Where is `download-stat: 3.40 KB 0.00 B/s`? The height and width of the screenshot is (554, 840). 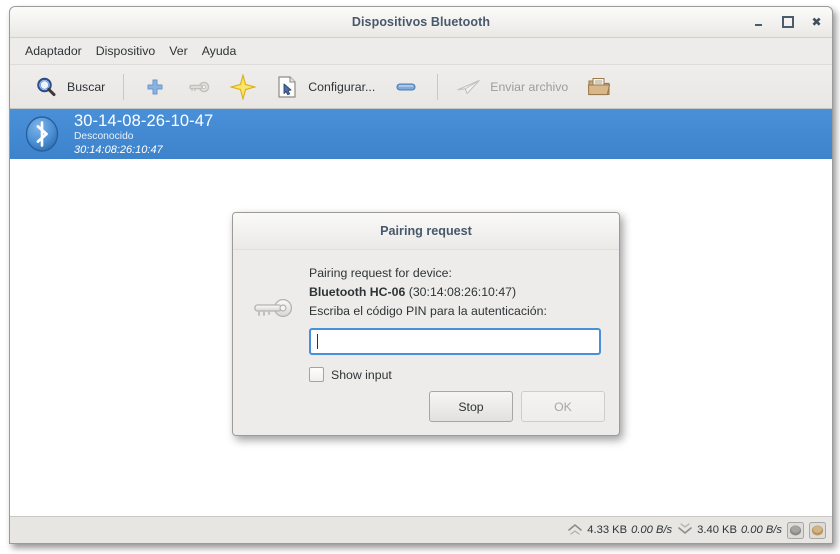 download-stat: 3.40 KB 0.00 B/s is located at coordinates (729, 530).